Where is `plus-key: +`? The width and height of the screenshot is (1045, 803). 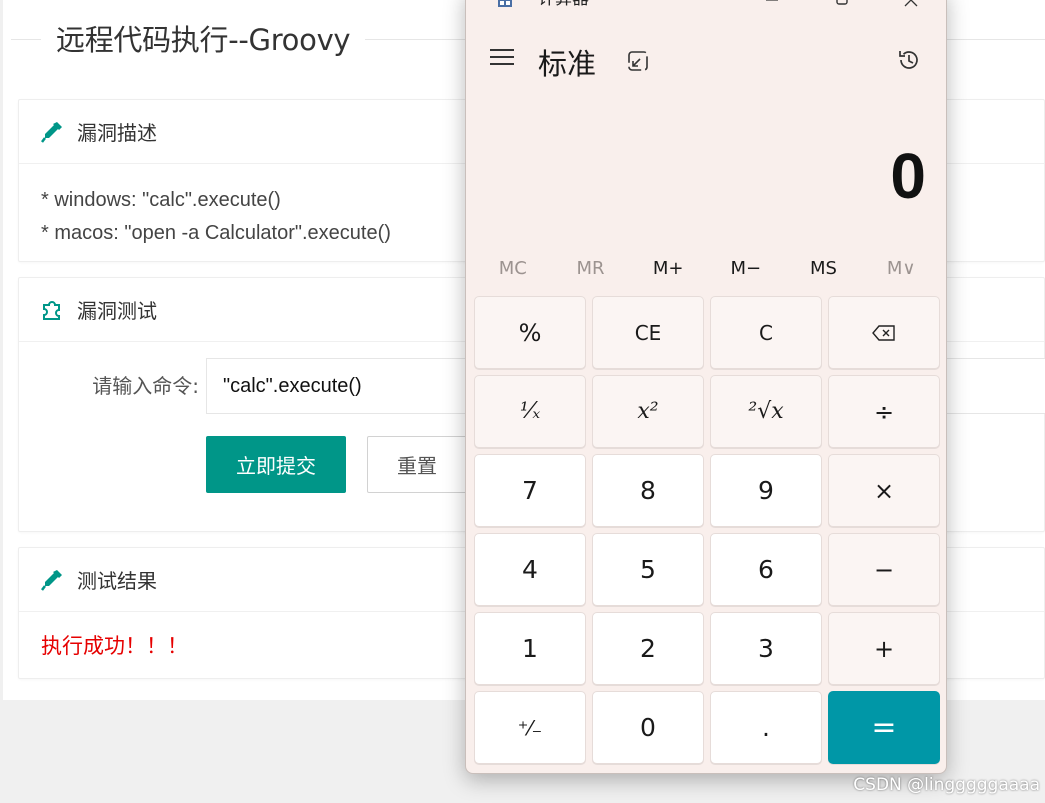 plus-key: + is located at coordinates (884, 648).